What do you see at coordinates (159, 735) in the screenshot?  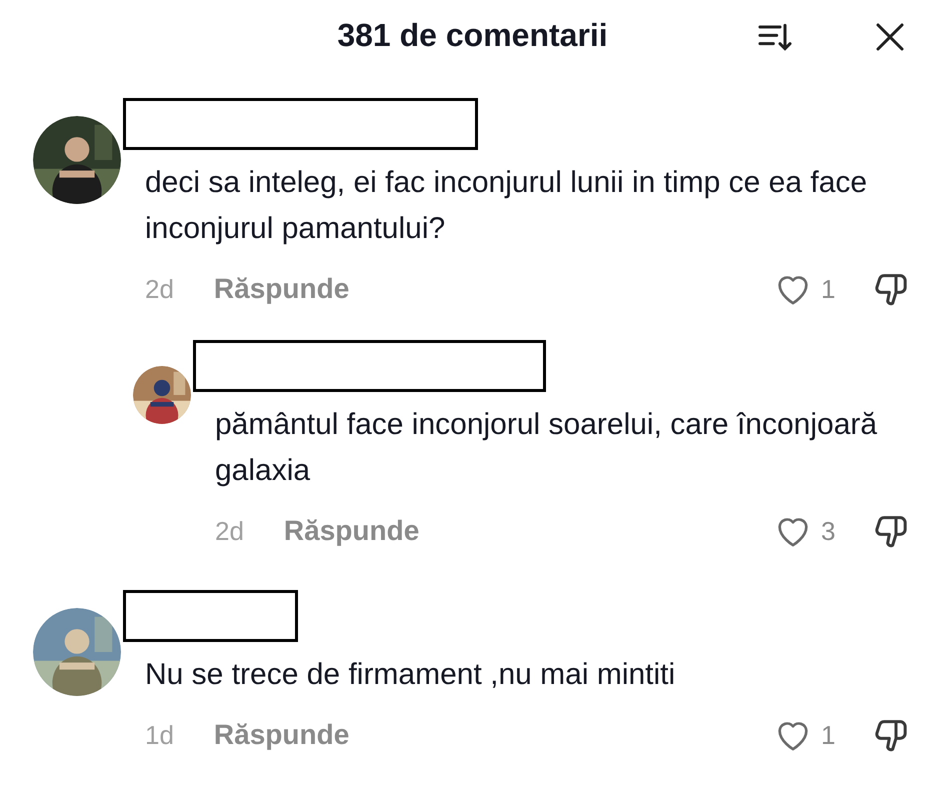 I see `comment-time: 1d` at bounding box center [159, 735].